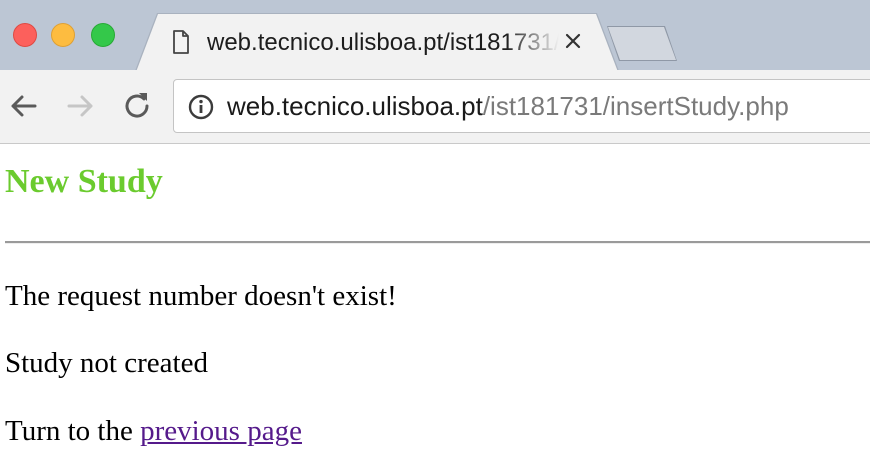 This screenshot has height=466, width=870. What do you see at coordinates (642, 43) in the screenshot?
I see `new-tab-button` at bounding box center [642, 43].